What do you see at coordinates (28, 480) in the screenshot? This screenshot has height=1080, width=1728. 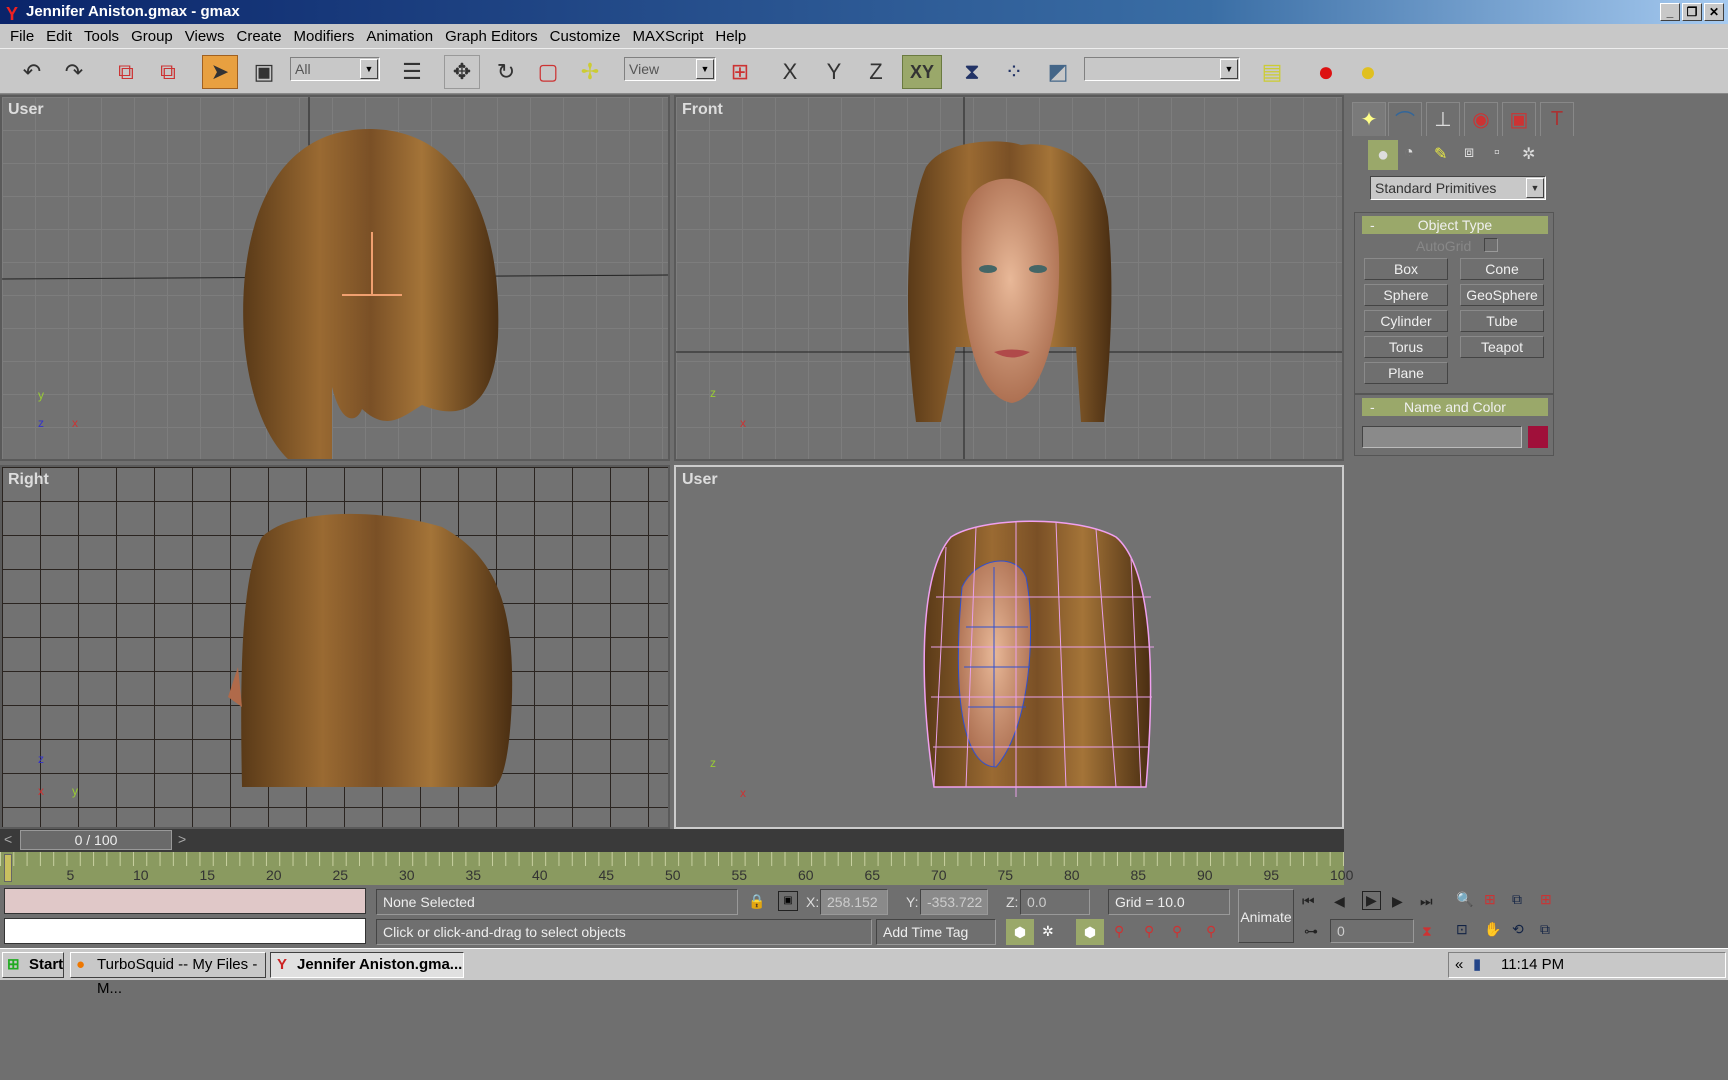 I see `viewport-label: Right` at bounding box center [28, 480].